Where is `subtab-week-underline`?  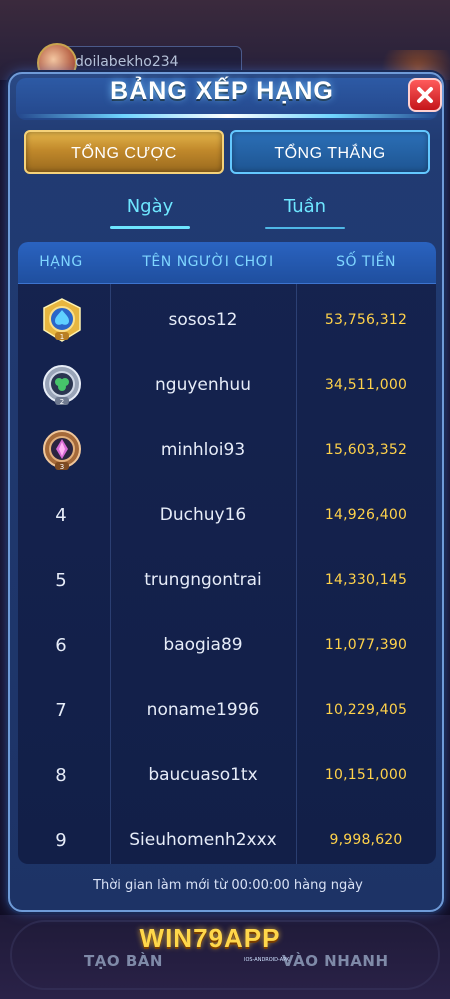
subtab-week-underline is located at coordinates (305, 228).